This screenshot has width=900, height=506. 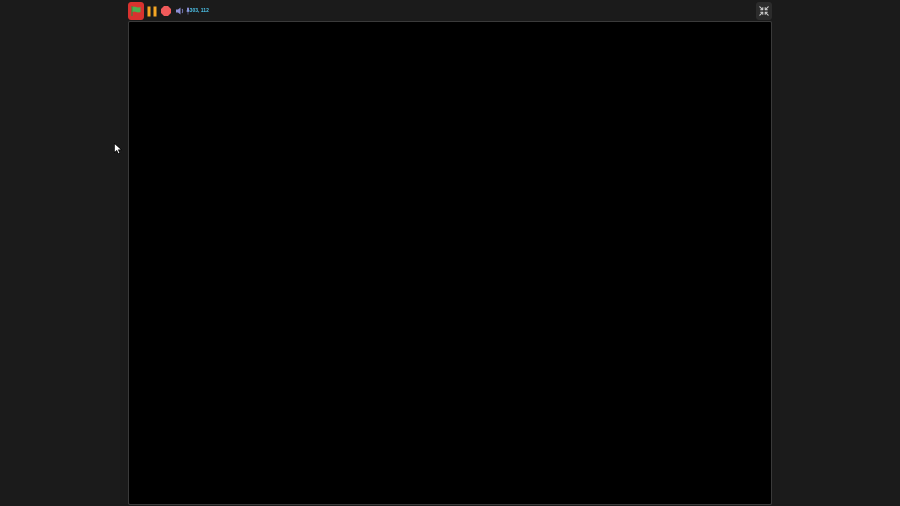 I want to click on stop-icon, so click(x=166, y=11).